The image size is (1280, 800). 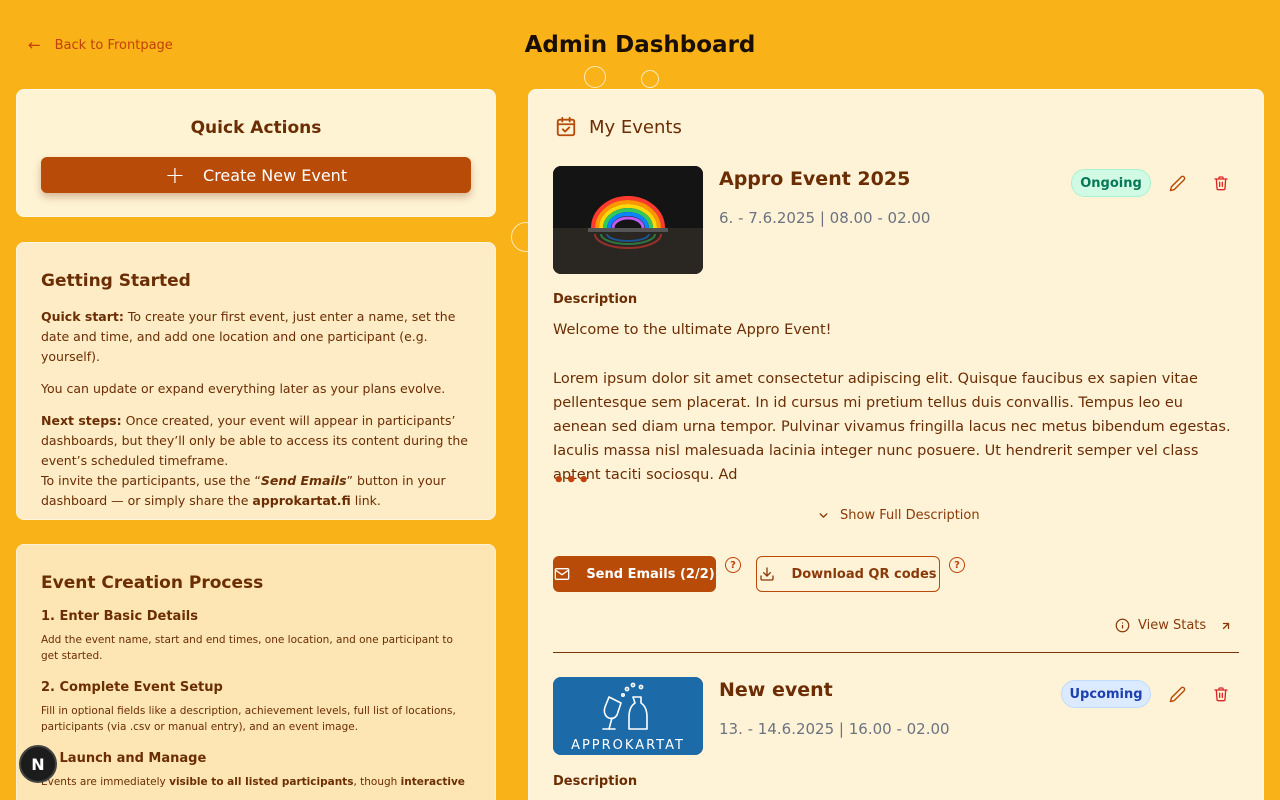 What do you see at coordinates (650, 574) in the screenshot?
I see `send-emails-label: Send Emails (2/2)` at bounding box center [650, 574].